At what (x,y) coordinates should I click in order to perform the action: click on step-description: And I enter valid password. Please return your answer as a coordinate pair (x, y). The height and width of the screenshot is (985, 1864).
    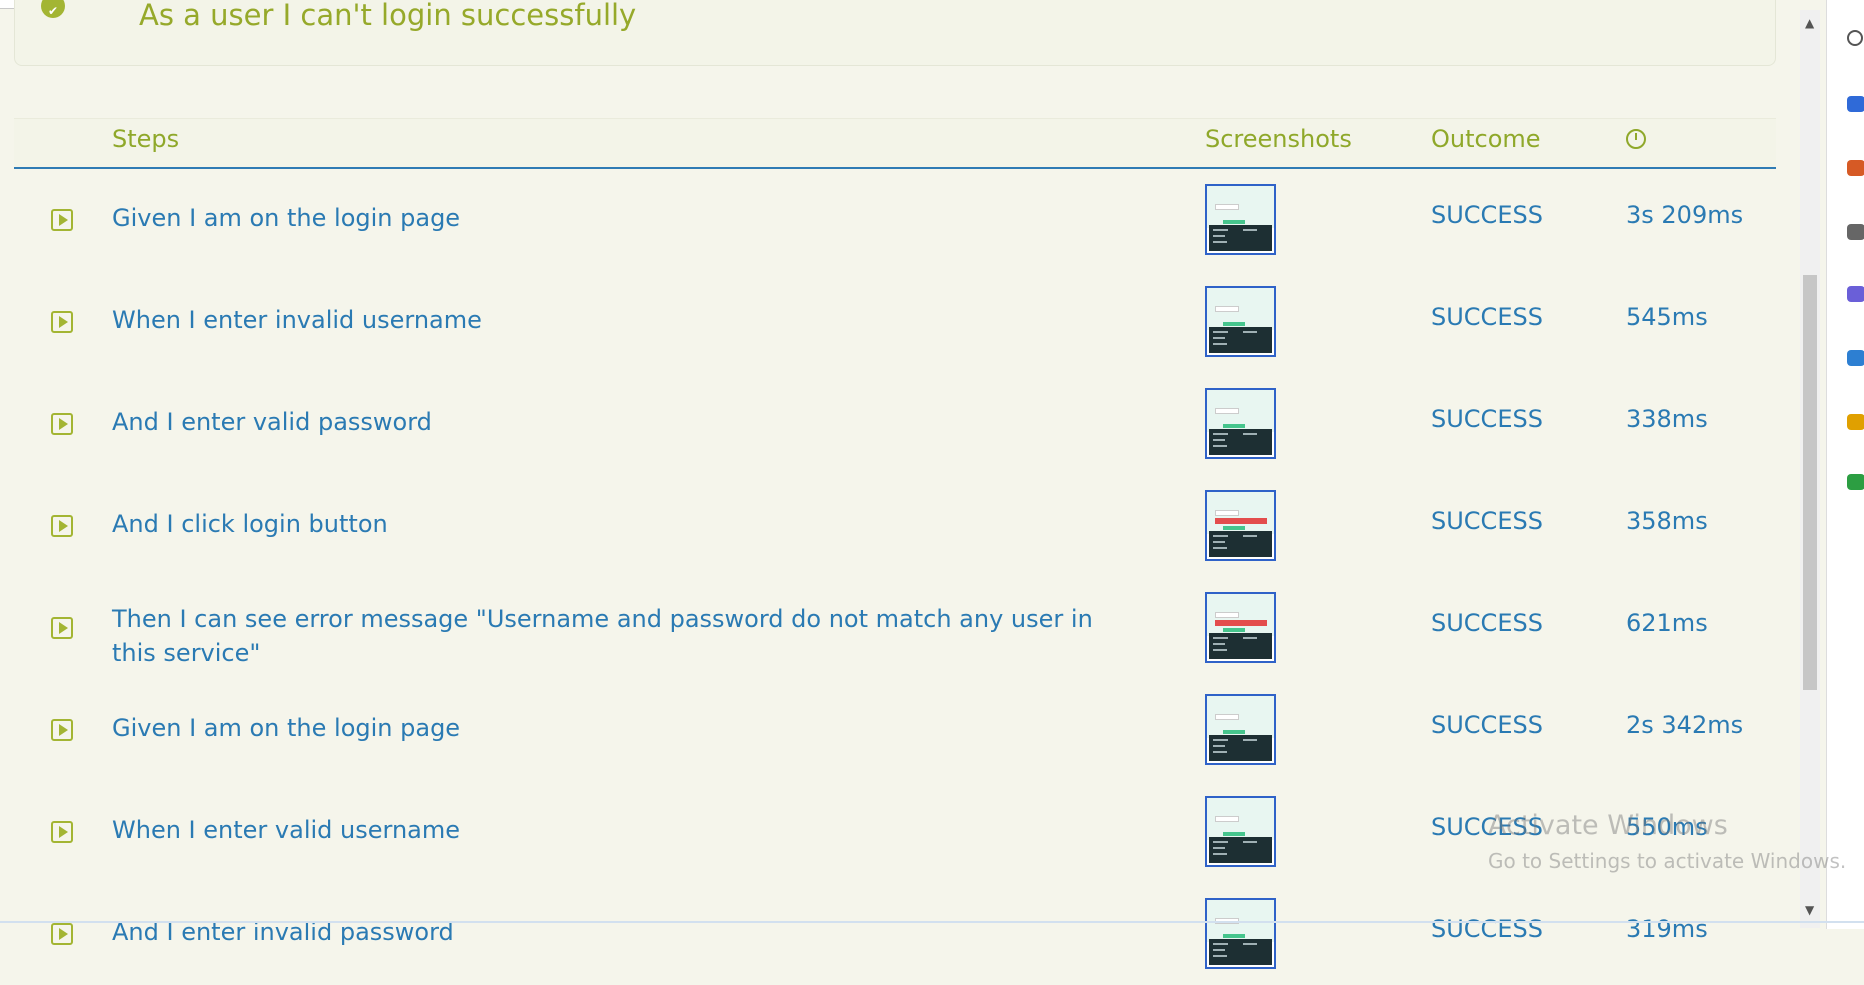
    Looking at the image, I should click on (272, 422).